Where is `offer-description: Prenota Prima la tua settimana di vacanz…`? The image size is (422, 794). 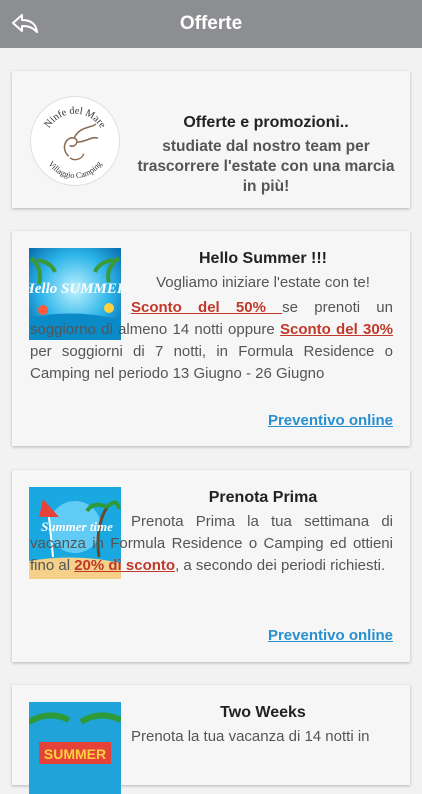 offer-description: Prenota Prima la tua settimana di vacanz… is located at coordinates (211, 543).